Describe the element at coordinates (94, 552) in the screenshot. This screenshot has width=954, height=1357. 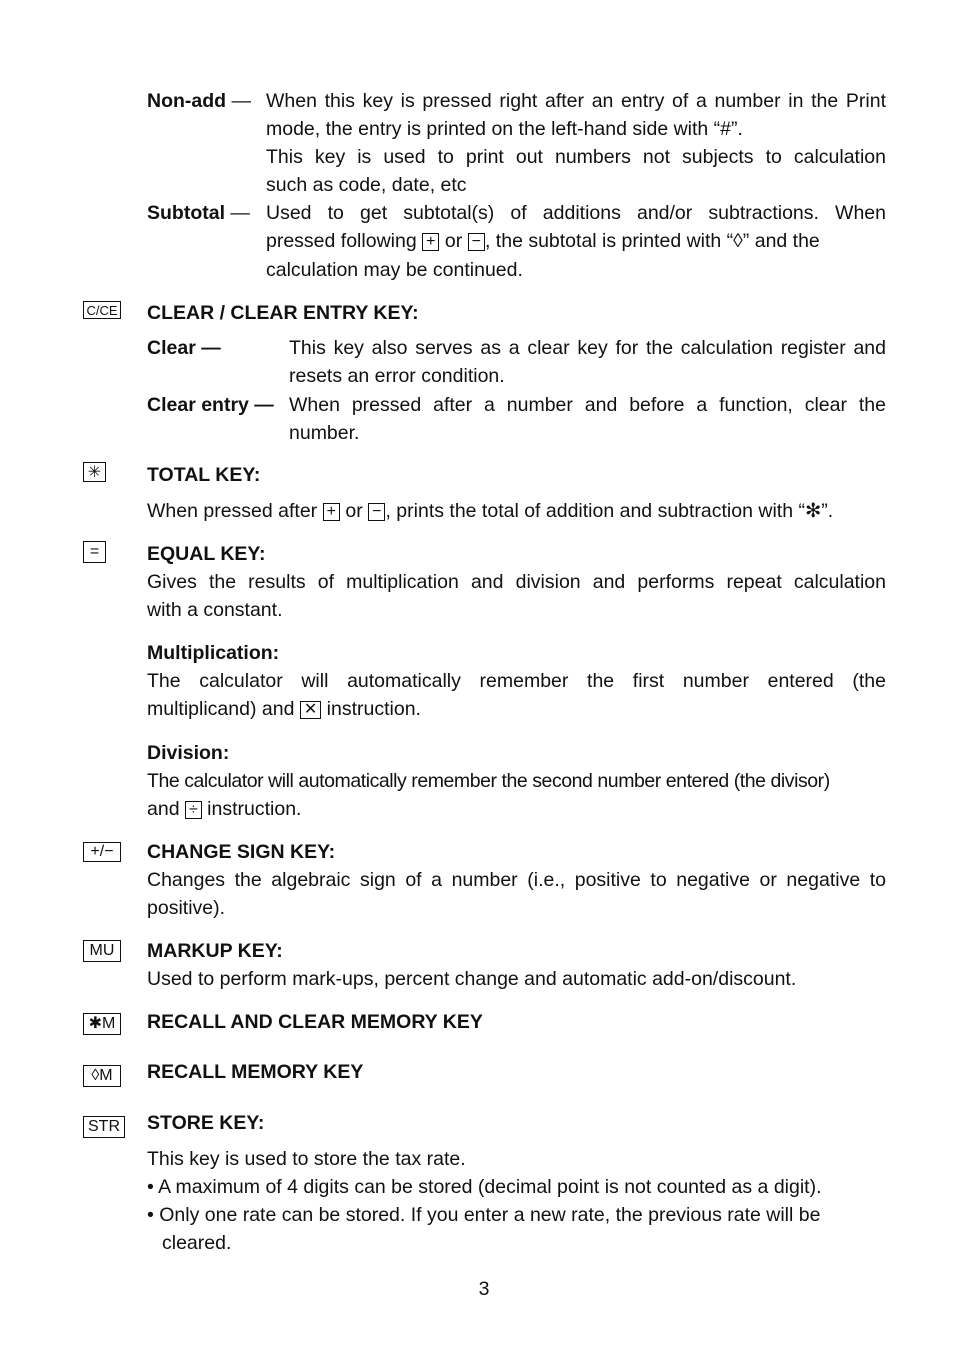
I see `equal-key-icon: =` at that location.